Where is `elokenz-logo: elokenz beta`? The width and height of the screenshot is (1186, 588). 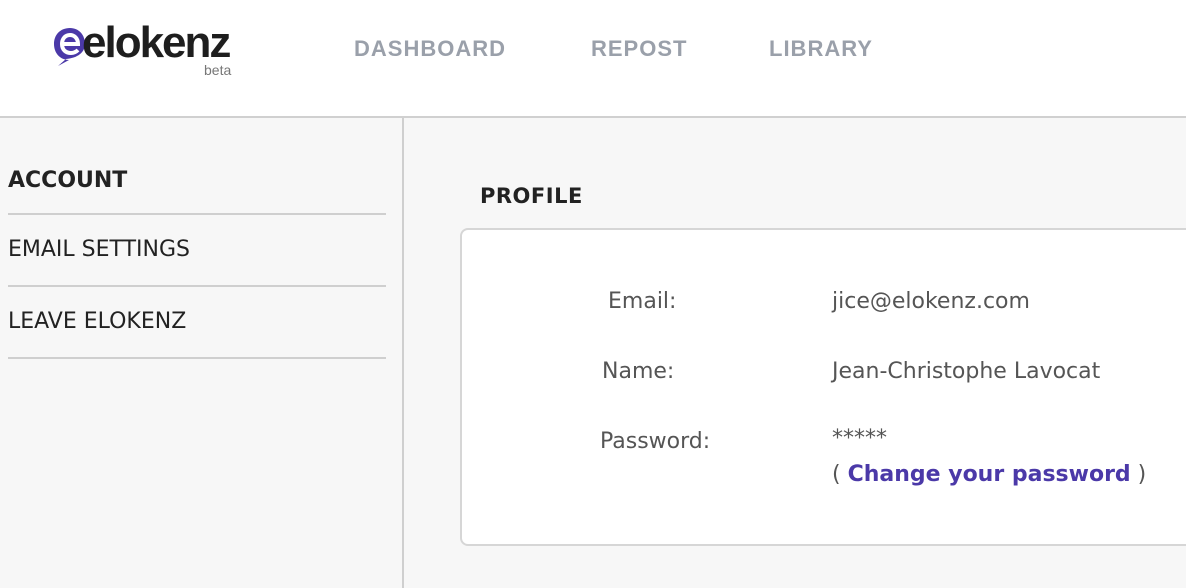 elokenz-logo: elokenz beta is located at coordinates (147, 50).